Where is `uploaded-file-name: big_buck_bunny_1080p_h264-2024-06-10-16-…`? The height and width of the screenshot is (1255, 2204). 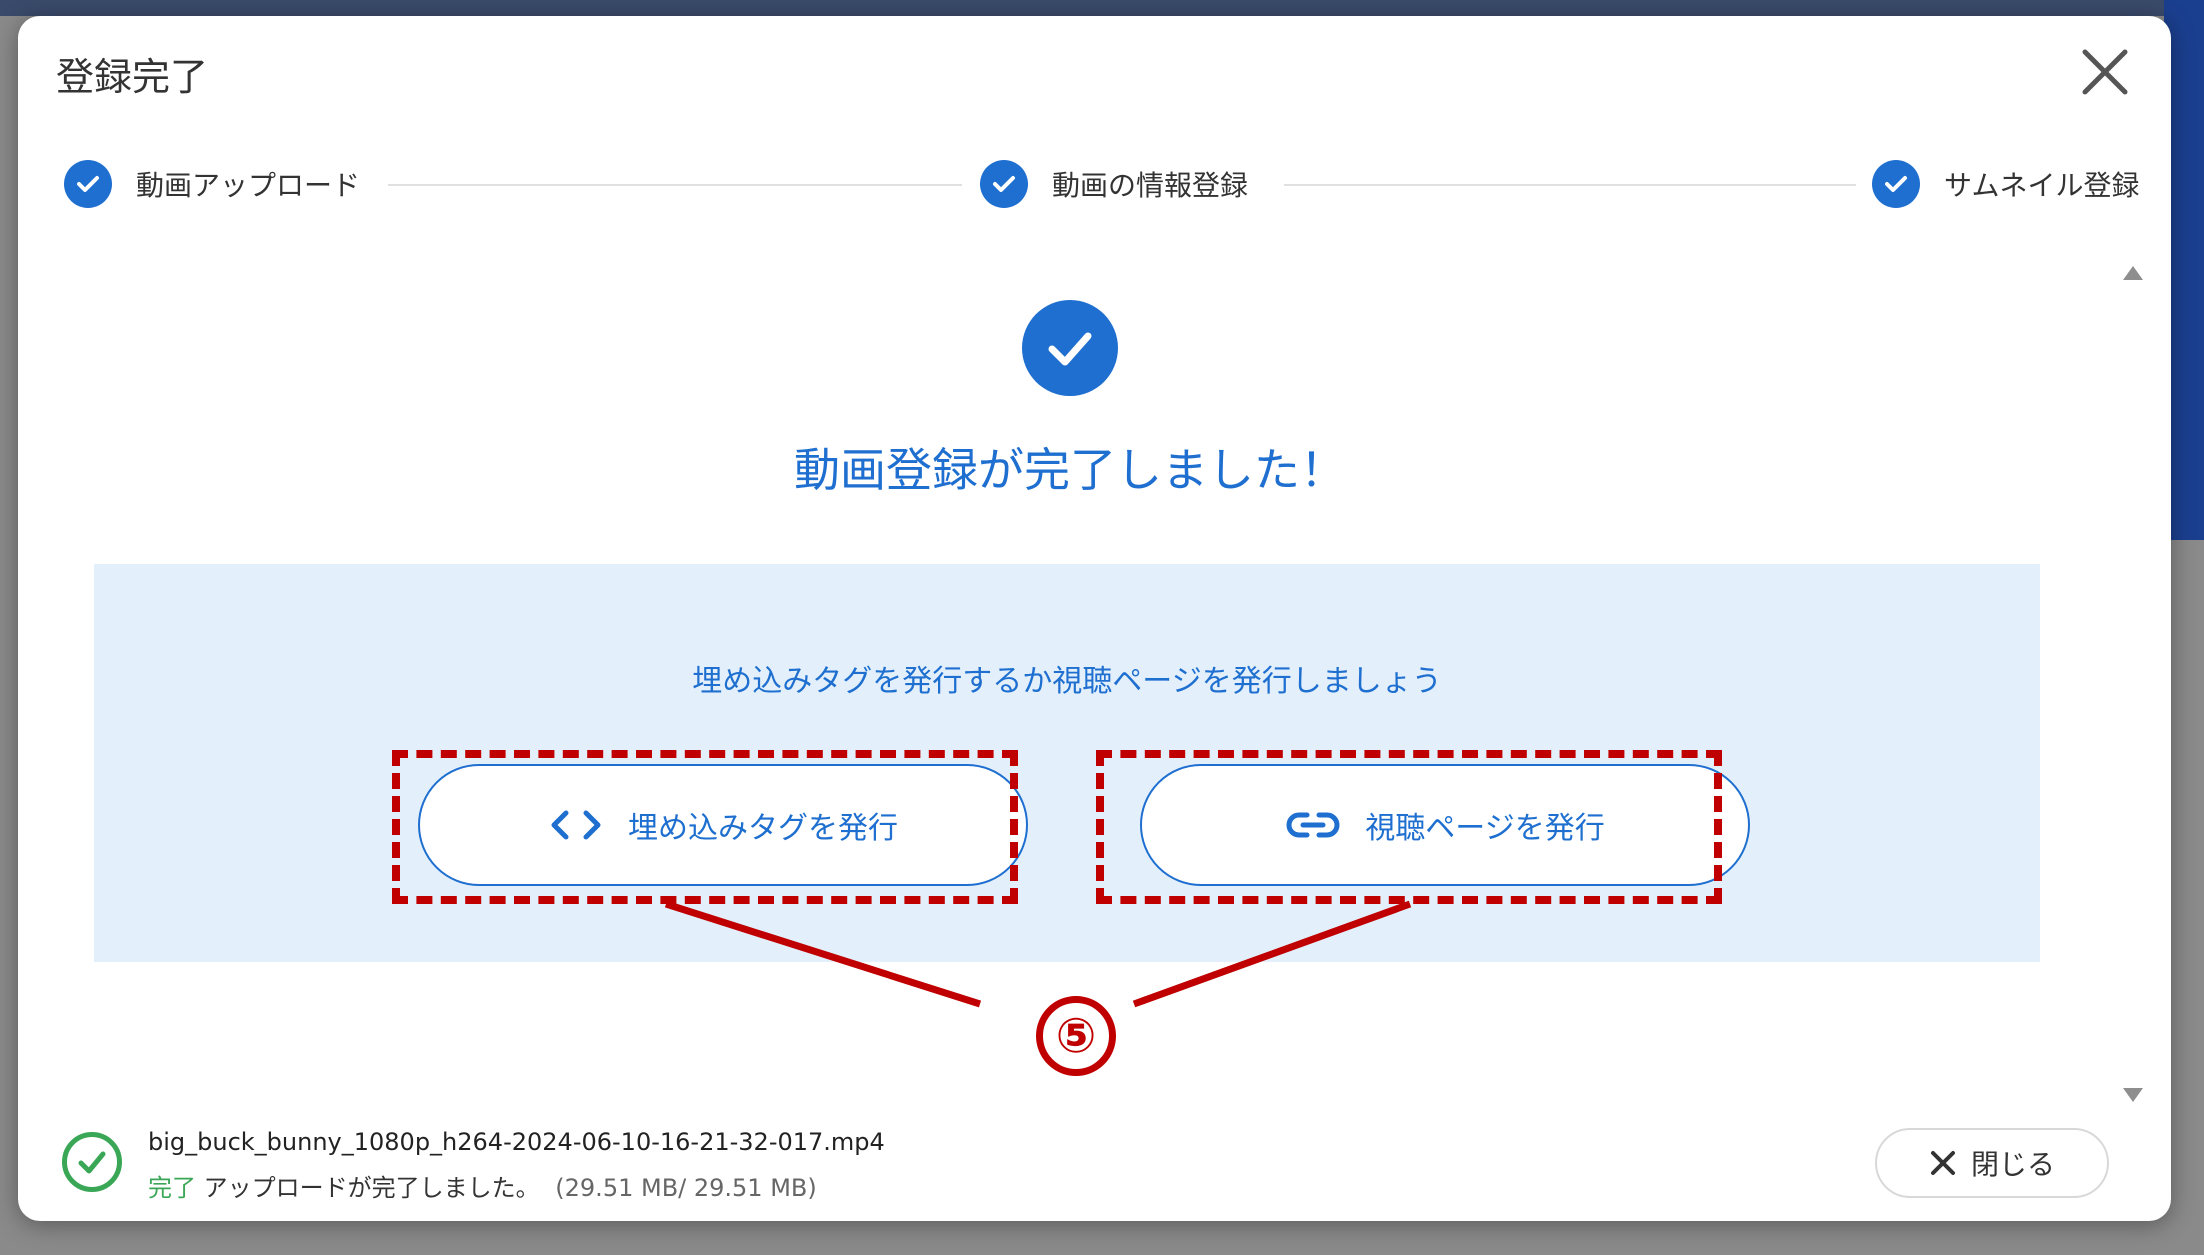
uploaded-file-name: big_buck_bunny_1080p_h264-2024-06-10-16-… is located at coordinates (516, 1142).